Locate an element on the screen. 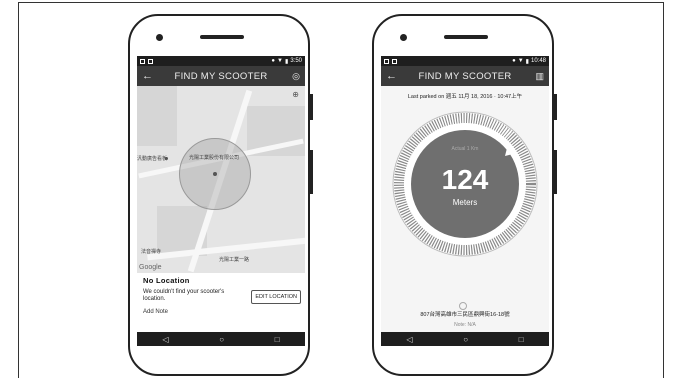  map-label-road: 光陽工業一路 is located at coordinates (234, 260).